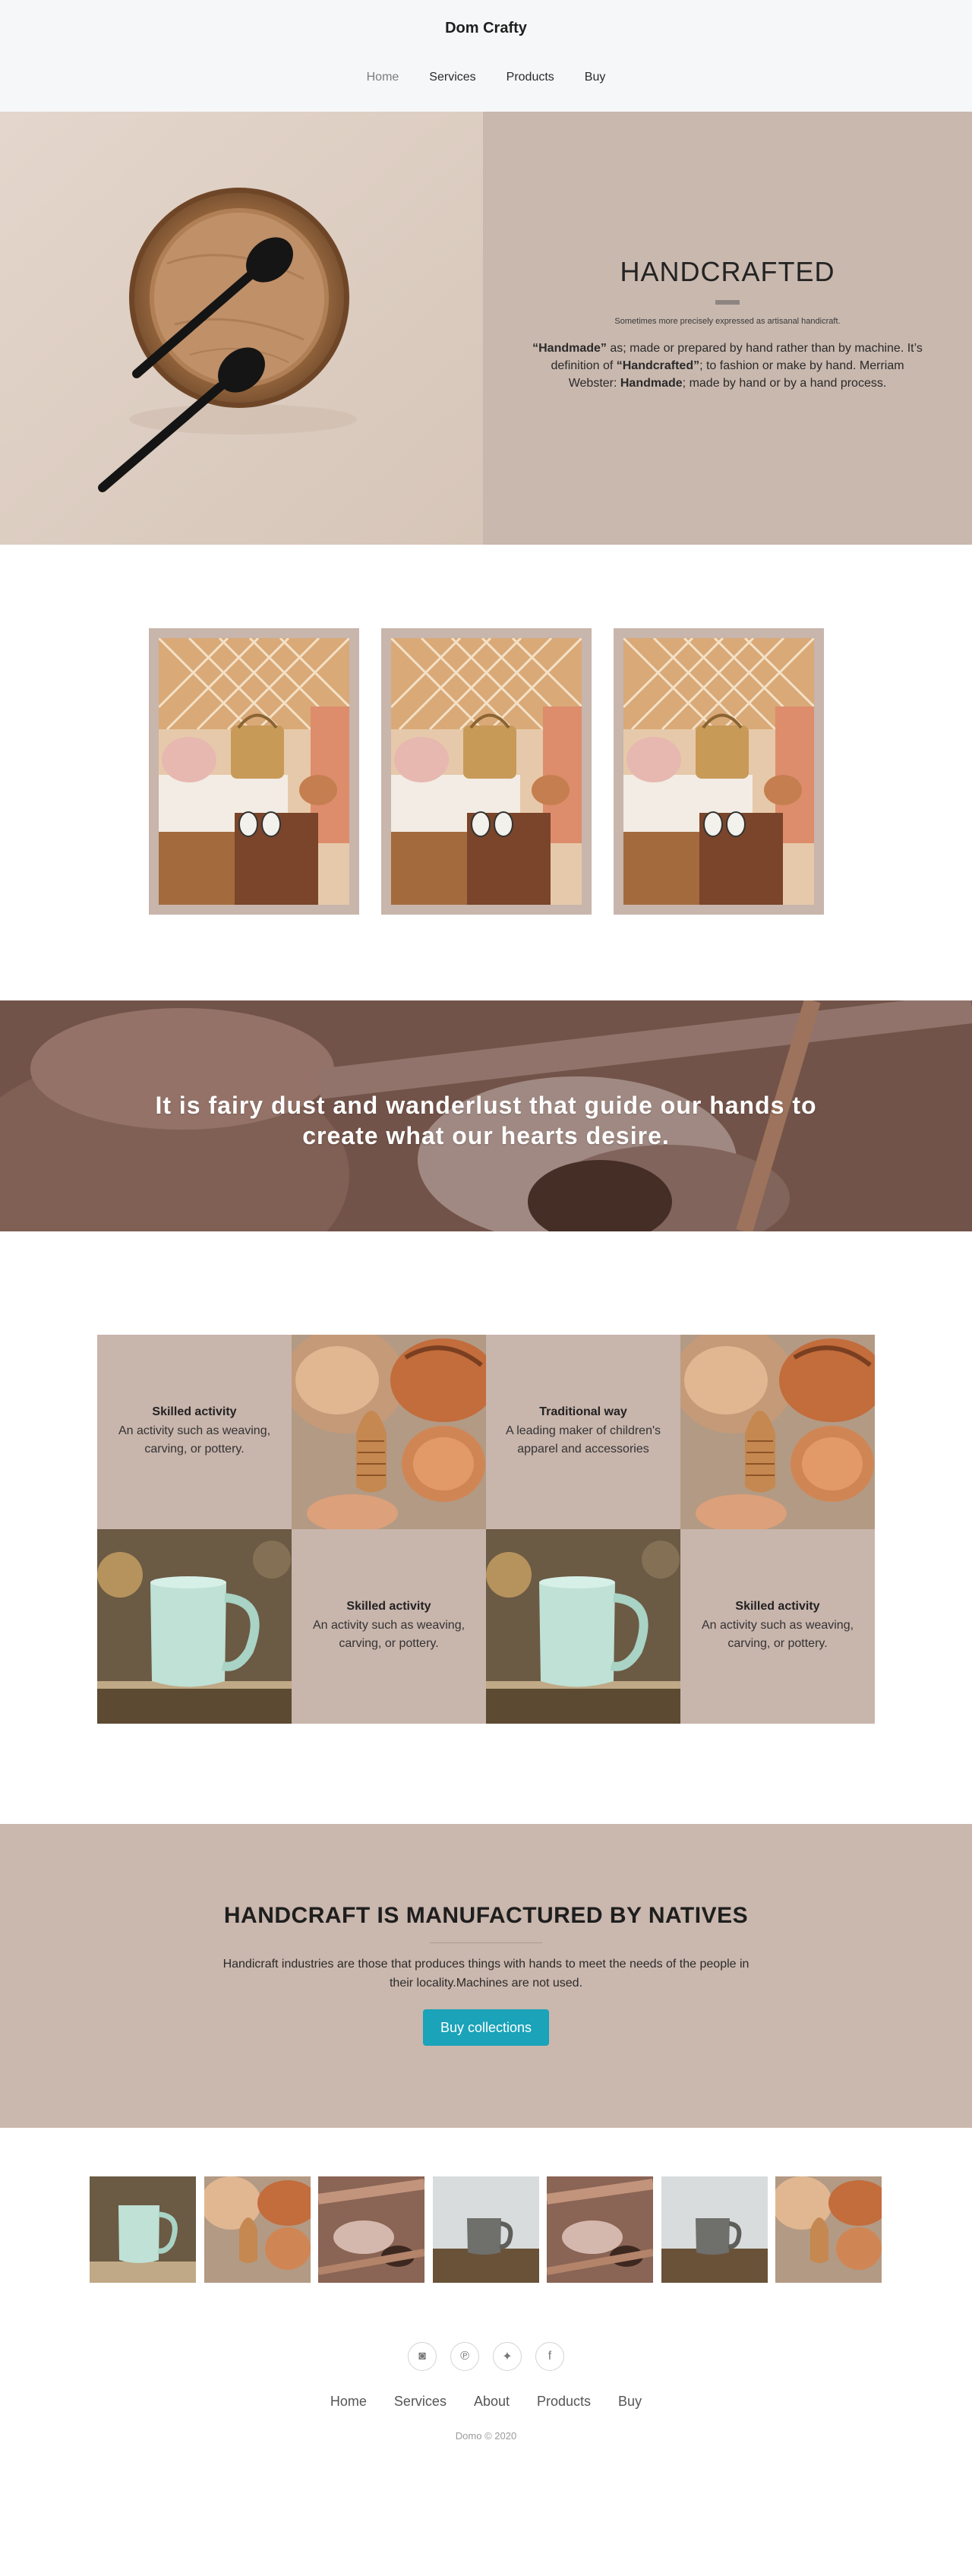 The height and width of the screenshot is (2576, 972). Describe the element at coordinates (549, 2356) in the screenshot. I see `facebook-icon: f` at that location.